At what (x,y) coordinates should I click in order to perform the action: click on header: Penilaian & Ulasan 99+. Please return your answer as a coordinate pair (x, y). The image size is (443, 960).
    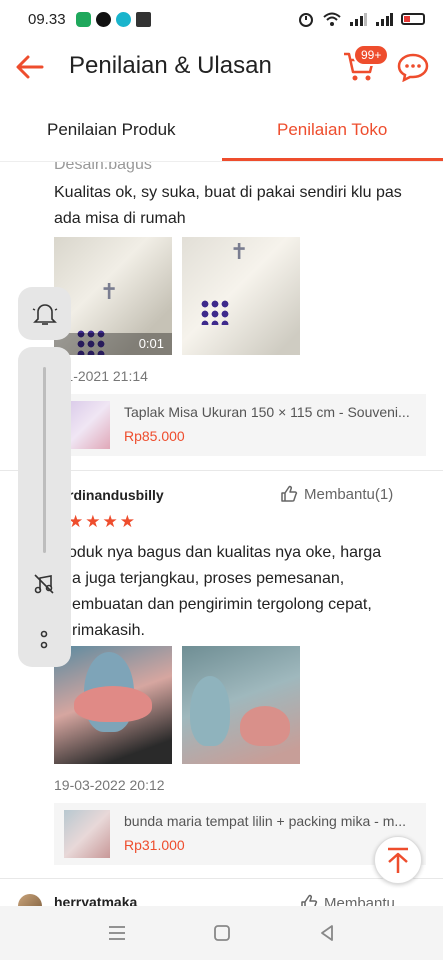
    Looking at the image, I should click on (221, 67).